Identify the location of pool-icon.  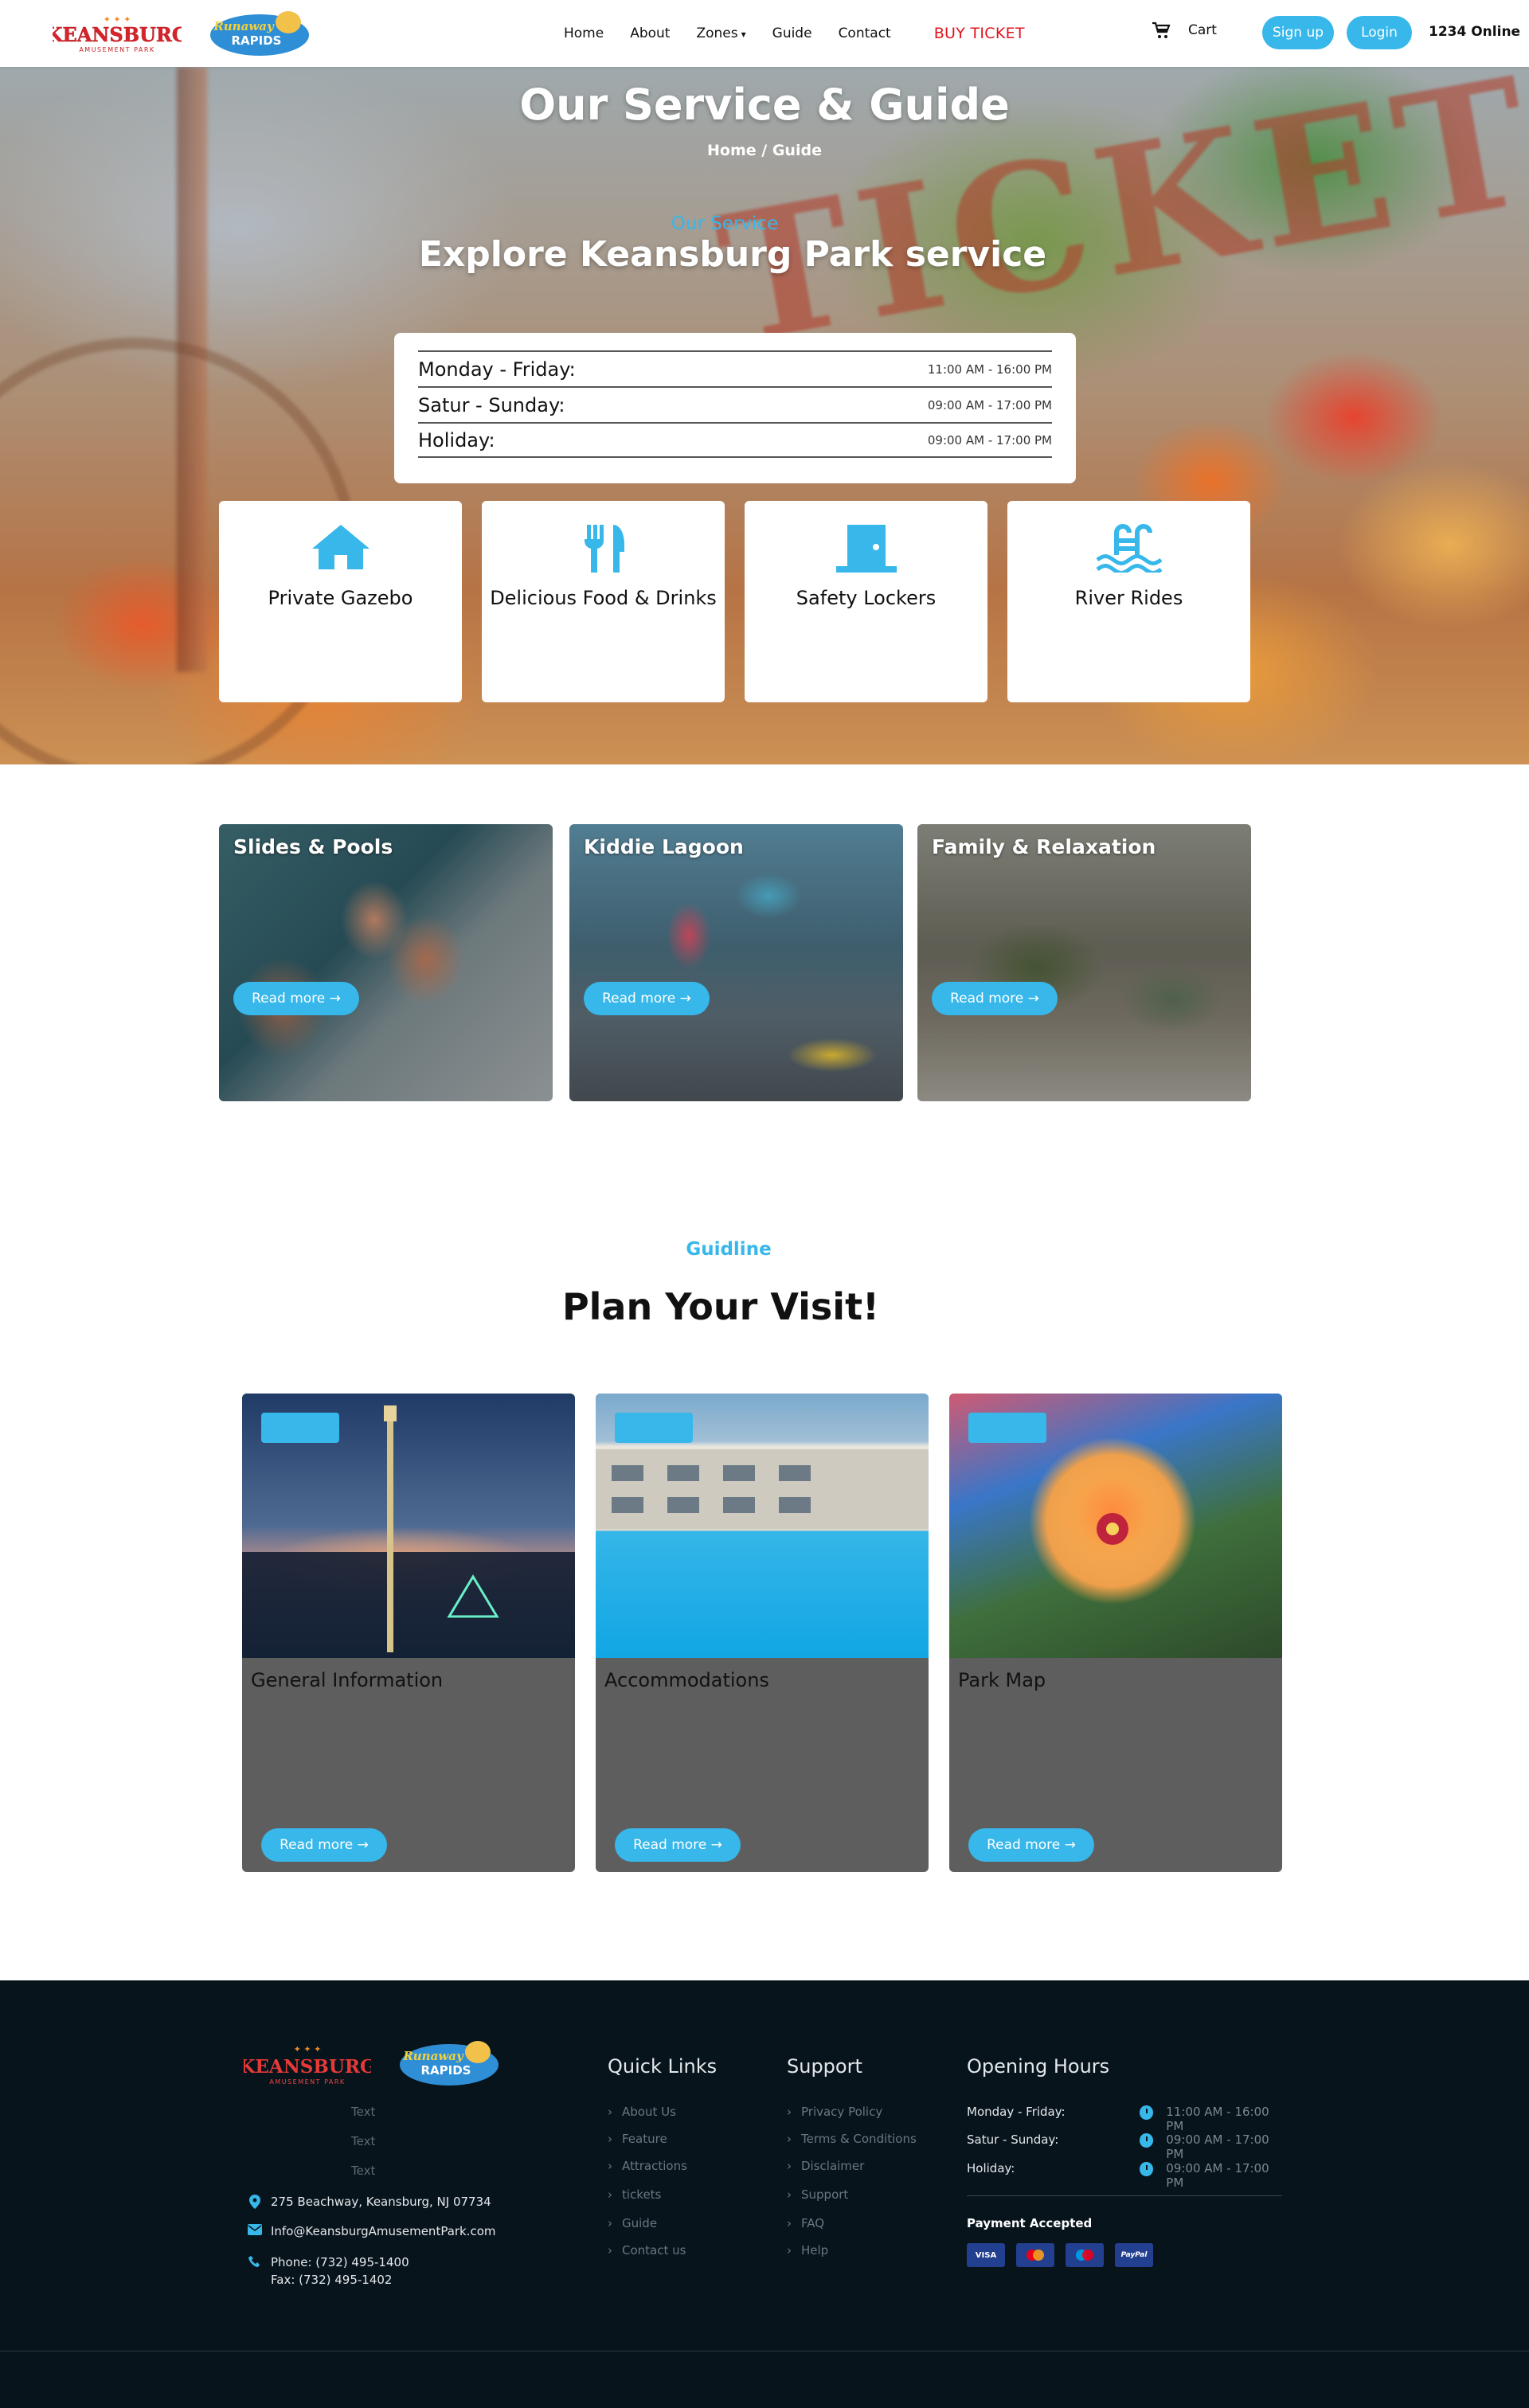
(1129, 548).